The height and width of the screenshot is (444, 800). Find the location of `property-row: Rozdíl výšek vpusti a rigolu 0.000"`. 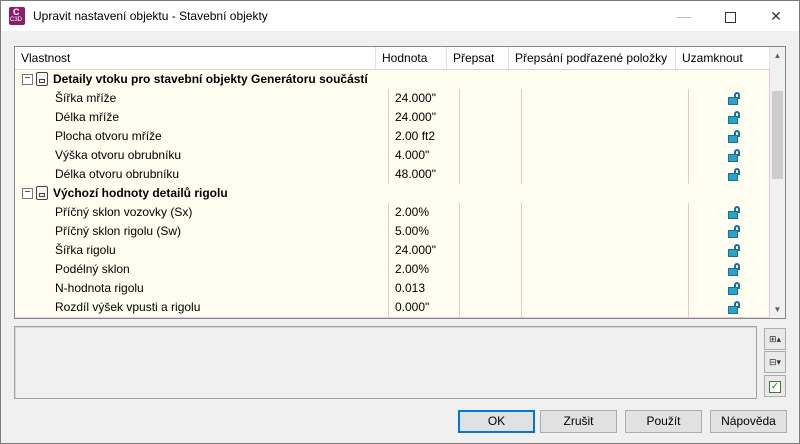

property-row: Rozdíl výšek vpusti a rigolu 0.000" is located at coordinates (392, 308).